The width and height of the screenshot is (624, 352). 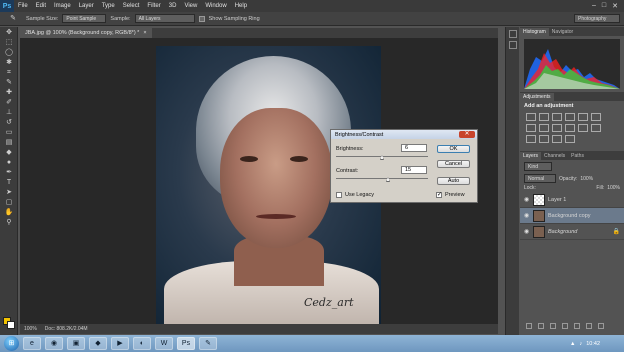 What do you see at coordinates (531, 117) in the screenshot?
I see `brightness-contrast-icon` at bounding box center [531, 117].